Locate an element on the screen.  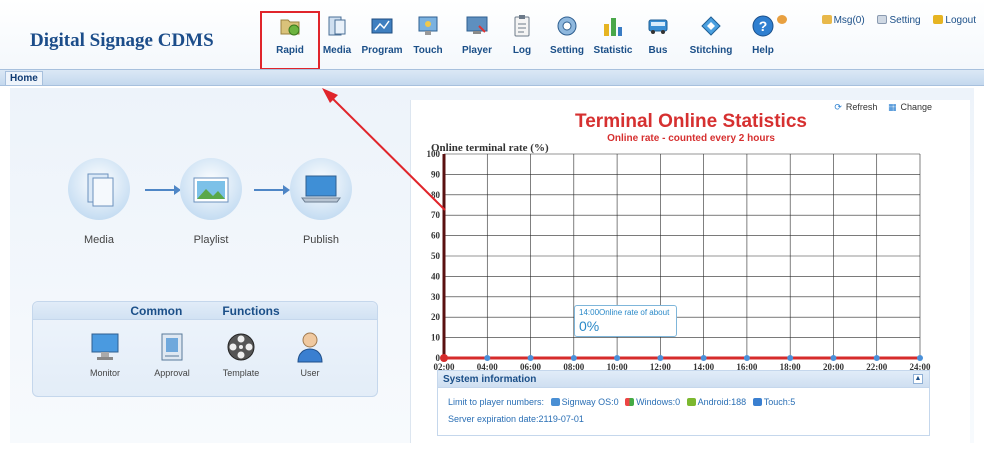
tab-bar: Home is located at coordinates (492, 77).